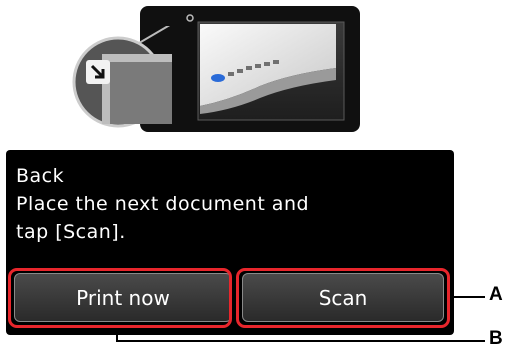 This screenshot has width=511, height=352. Describe the element at coordinates (300, 341) in the screenshot. I see `leader-line-b-horizontal` at that location.